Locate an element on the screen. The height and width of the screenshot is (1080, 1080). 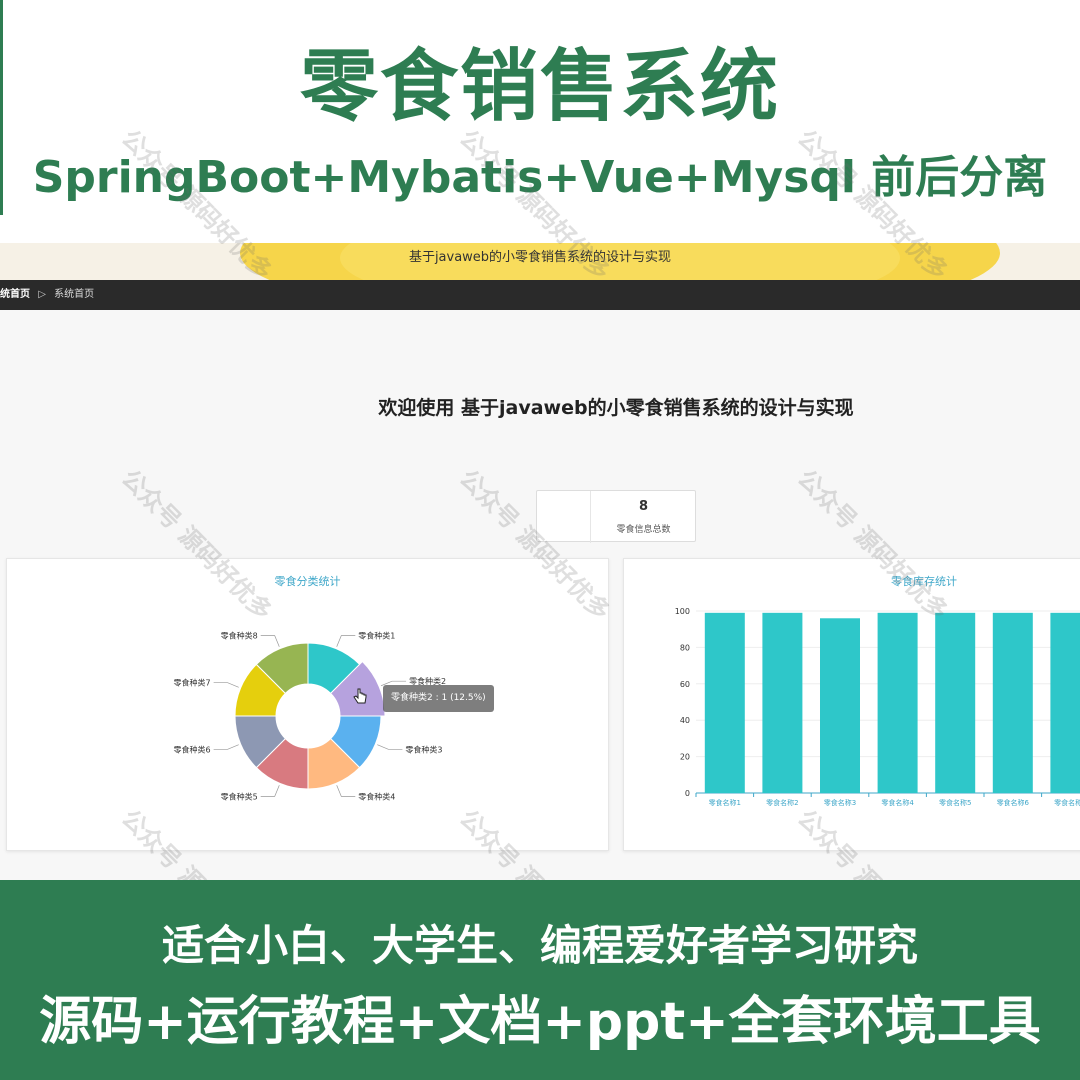
promo-audience-text: 适合小白、大学生、编程爱好者学习研究 is located at coordinates (539, 945).